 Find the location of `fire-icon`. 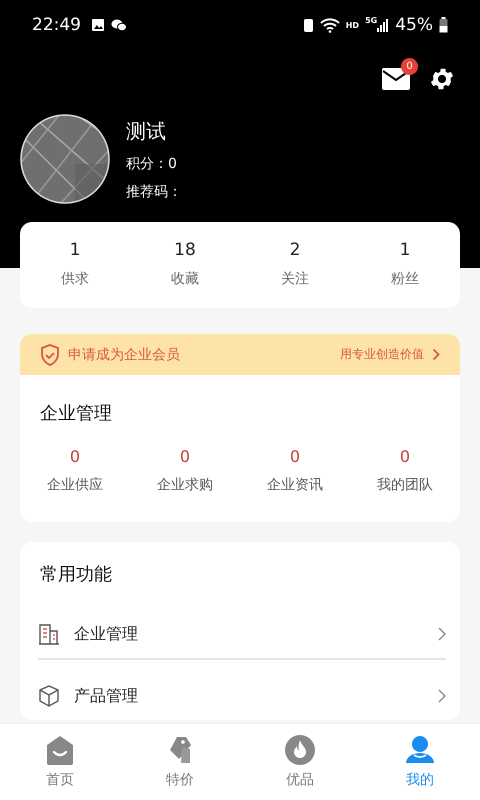

fire-icon is located at coordinates (300, 750).